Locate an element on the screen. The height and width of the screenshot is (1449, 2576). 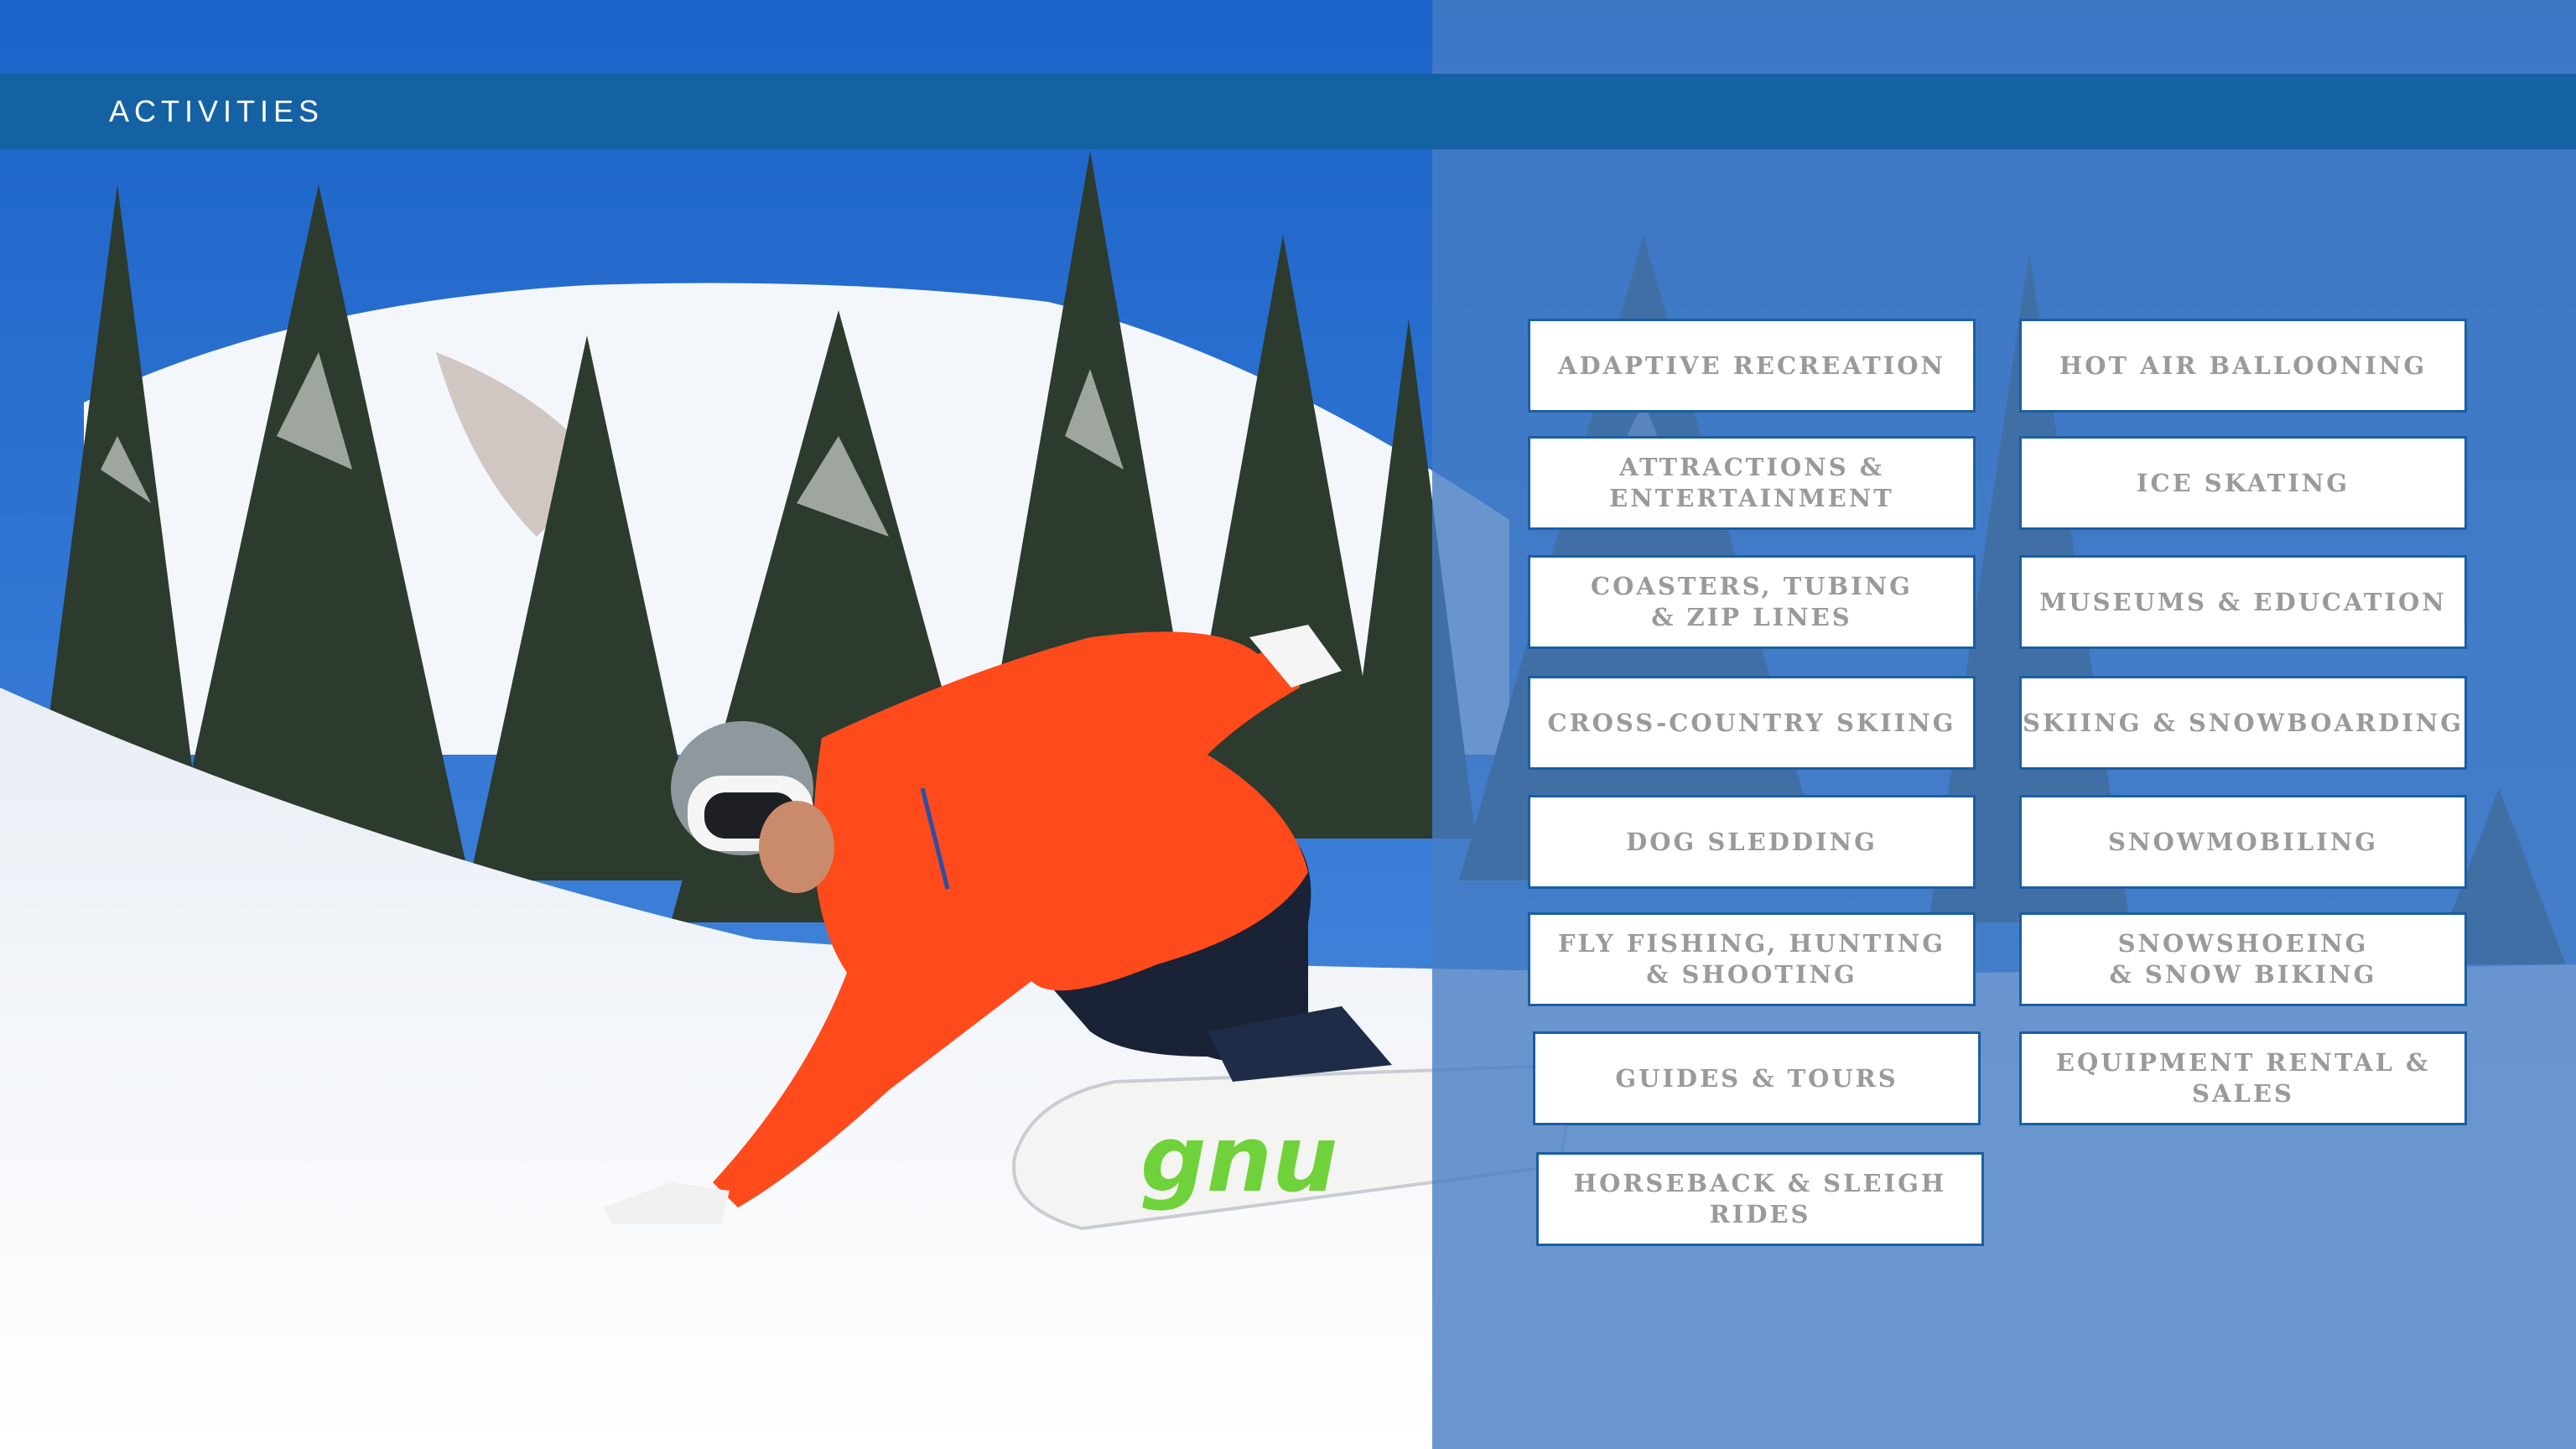
activity-label: SNOWMOBILING is located at coordinates (2243, 841).